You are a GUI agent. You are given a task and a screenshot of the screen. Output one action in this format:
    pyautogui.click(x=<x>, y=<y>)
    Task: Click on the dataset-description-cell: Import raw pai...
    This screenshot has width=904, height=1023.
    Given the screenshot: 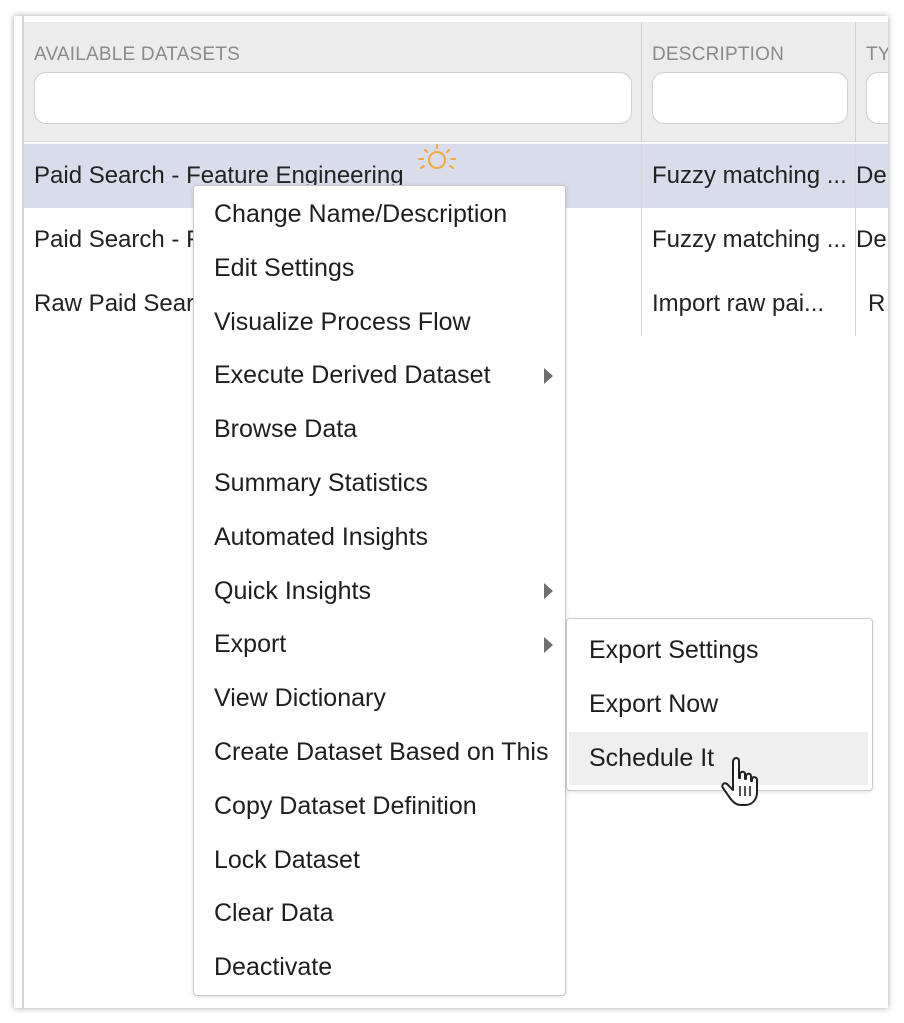 What is the action you would take?
    pyautogui.click(x=749, y=304)
    